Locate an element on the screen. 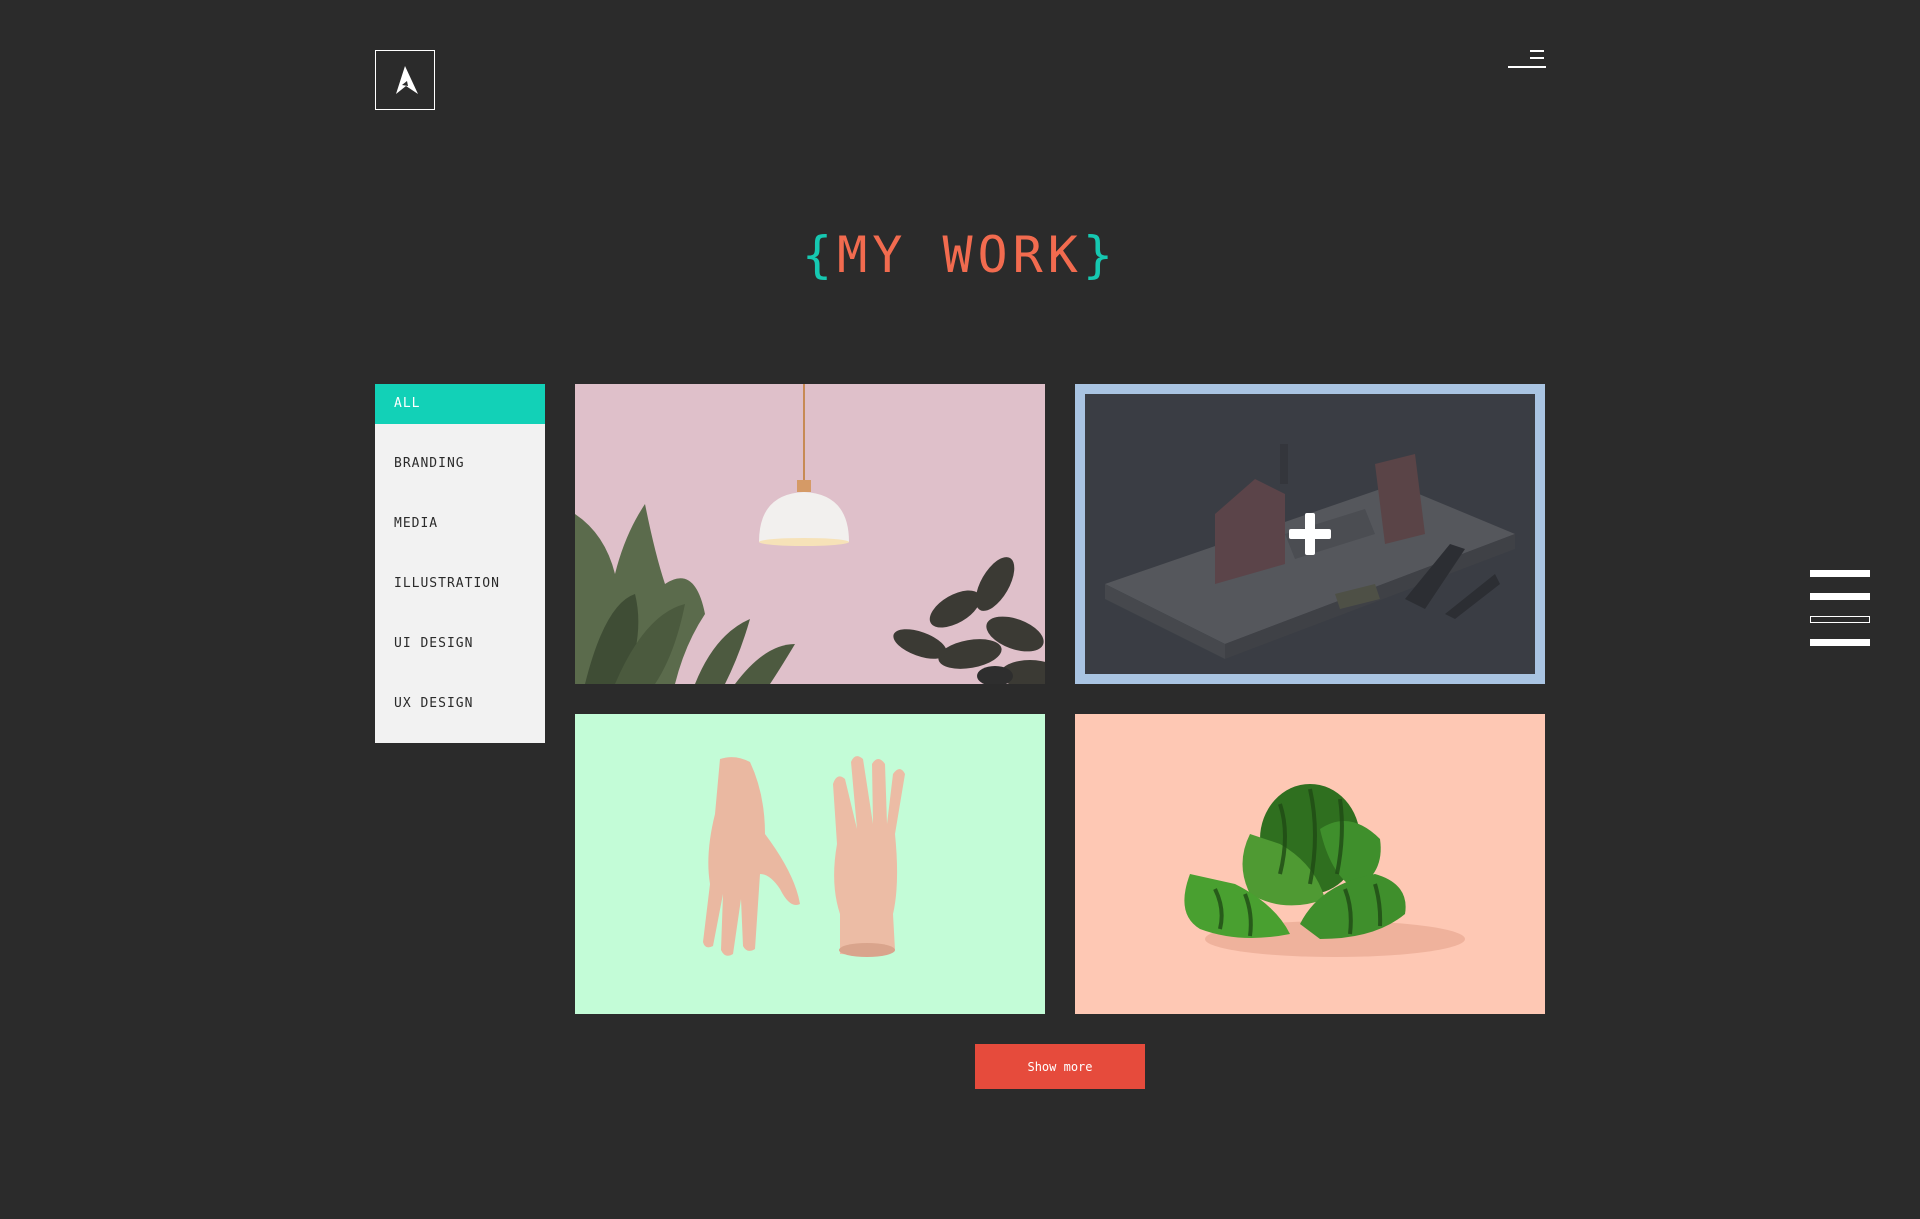  a-logo-icon is located at coordinates (407, 80).